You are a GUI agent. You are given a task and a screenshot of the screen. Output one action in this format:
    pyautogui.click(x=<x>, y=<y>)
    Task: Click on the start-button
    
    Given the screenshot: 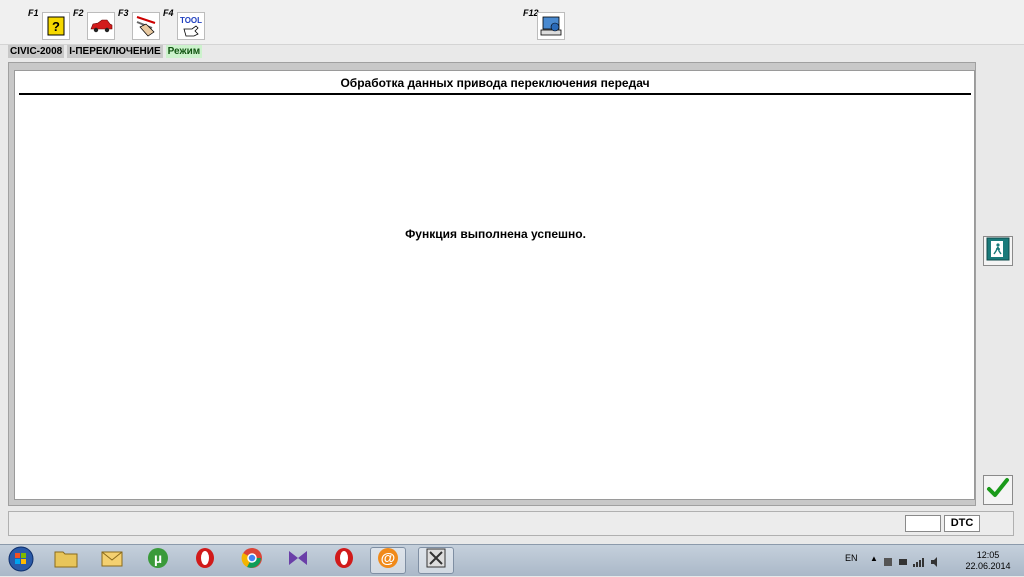 What is the action you would take?
    pyautogui.click(x=21, y=561)
    